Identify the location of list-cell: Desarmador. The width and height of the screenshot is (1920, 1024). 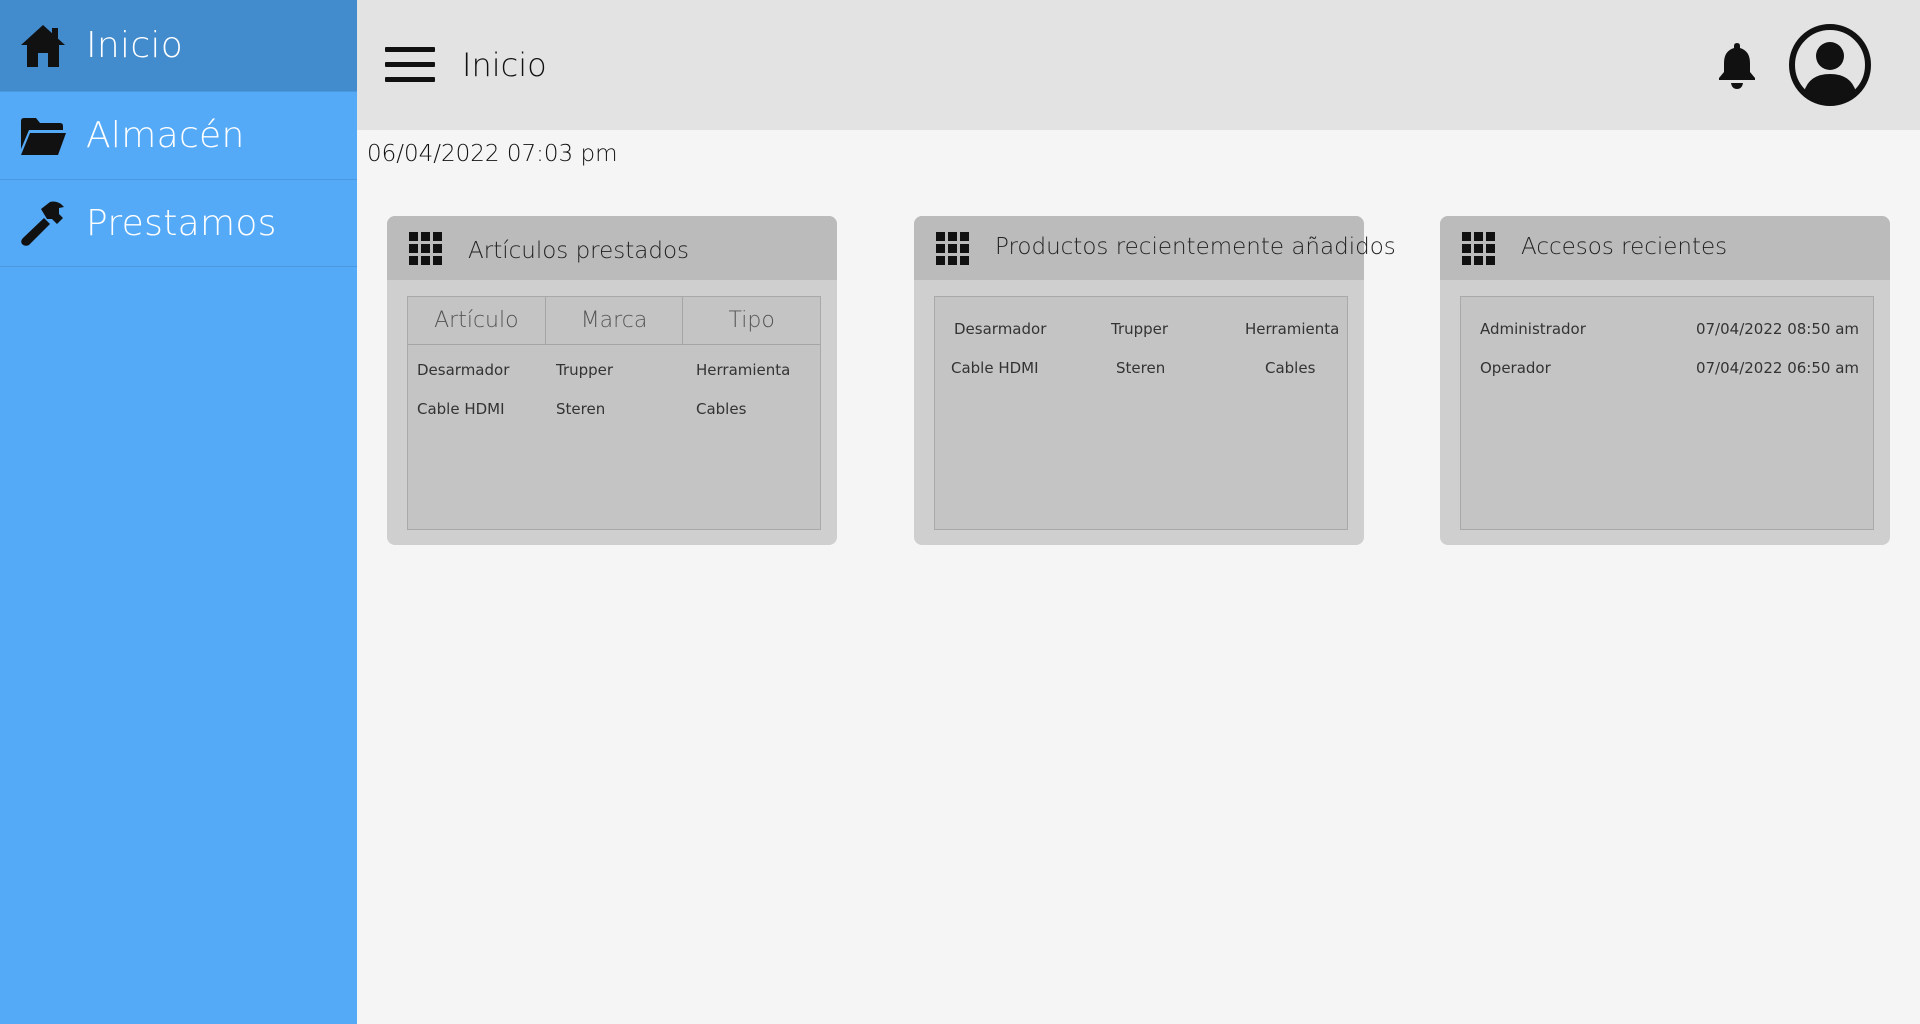
(1000, 329).